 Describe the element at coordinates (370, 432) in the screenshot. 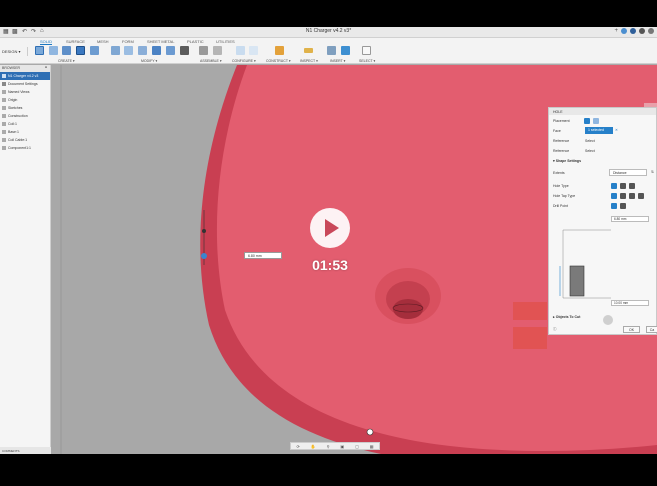

I see `center-point` at that location.